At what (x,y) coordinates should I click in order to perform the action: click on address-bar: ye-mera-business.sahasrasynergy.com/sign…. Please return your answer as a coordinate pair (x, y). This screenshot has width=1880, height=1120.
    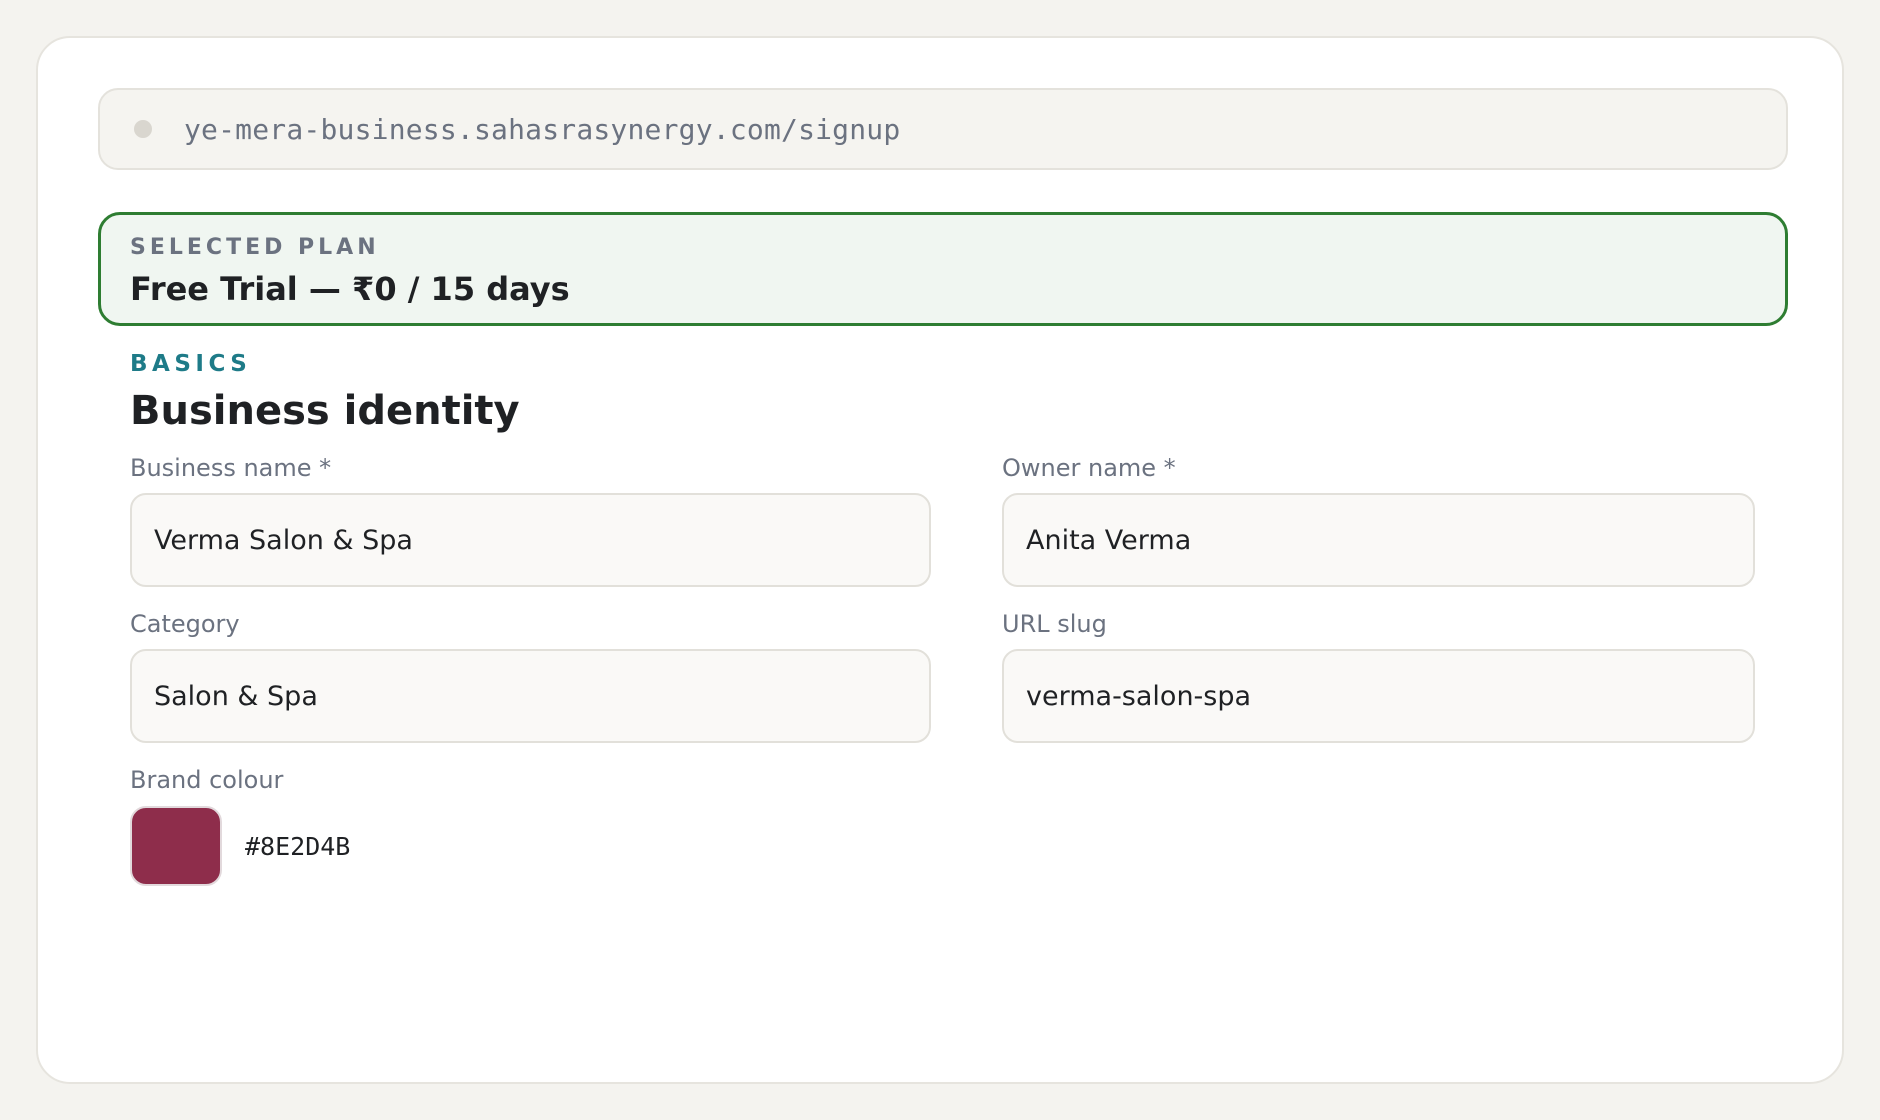
    Looking at the image, I should click on (943, 129).